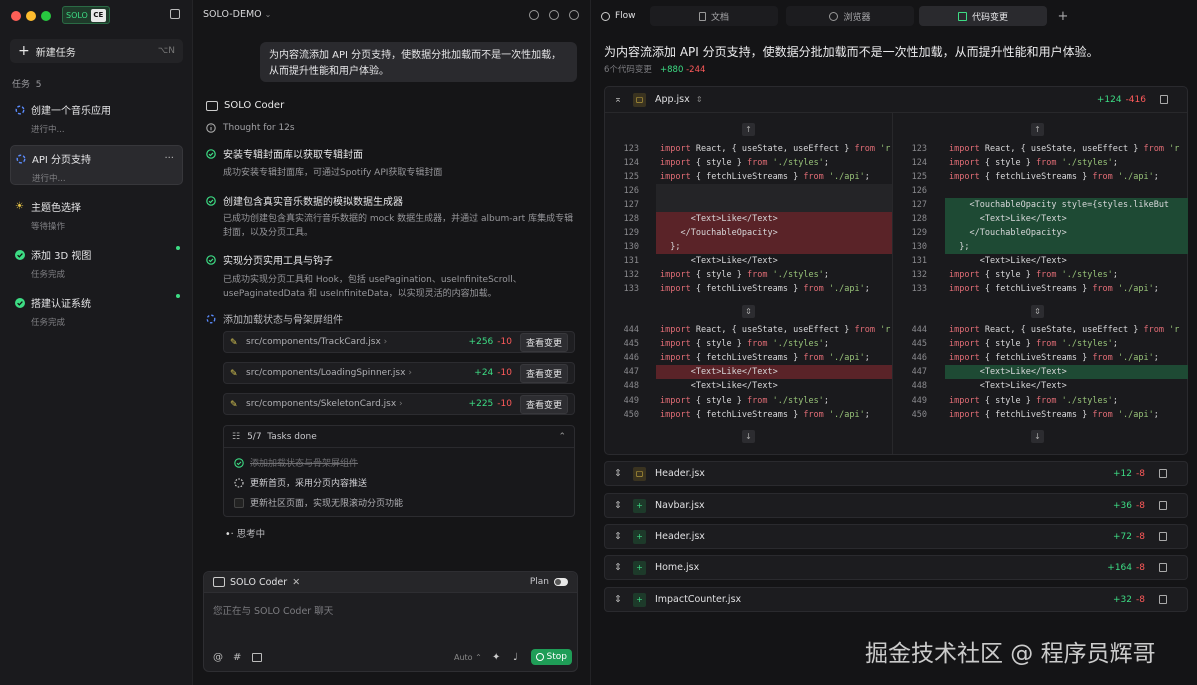 The height and width of the screenshot is (685, 1197). What do you see at coordinates (896, 567) in the screenshot?
I see `file-row: ⇕ + Home.jsx +164 -8` at bounding box center [896, 567].